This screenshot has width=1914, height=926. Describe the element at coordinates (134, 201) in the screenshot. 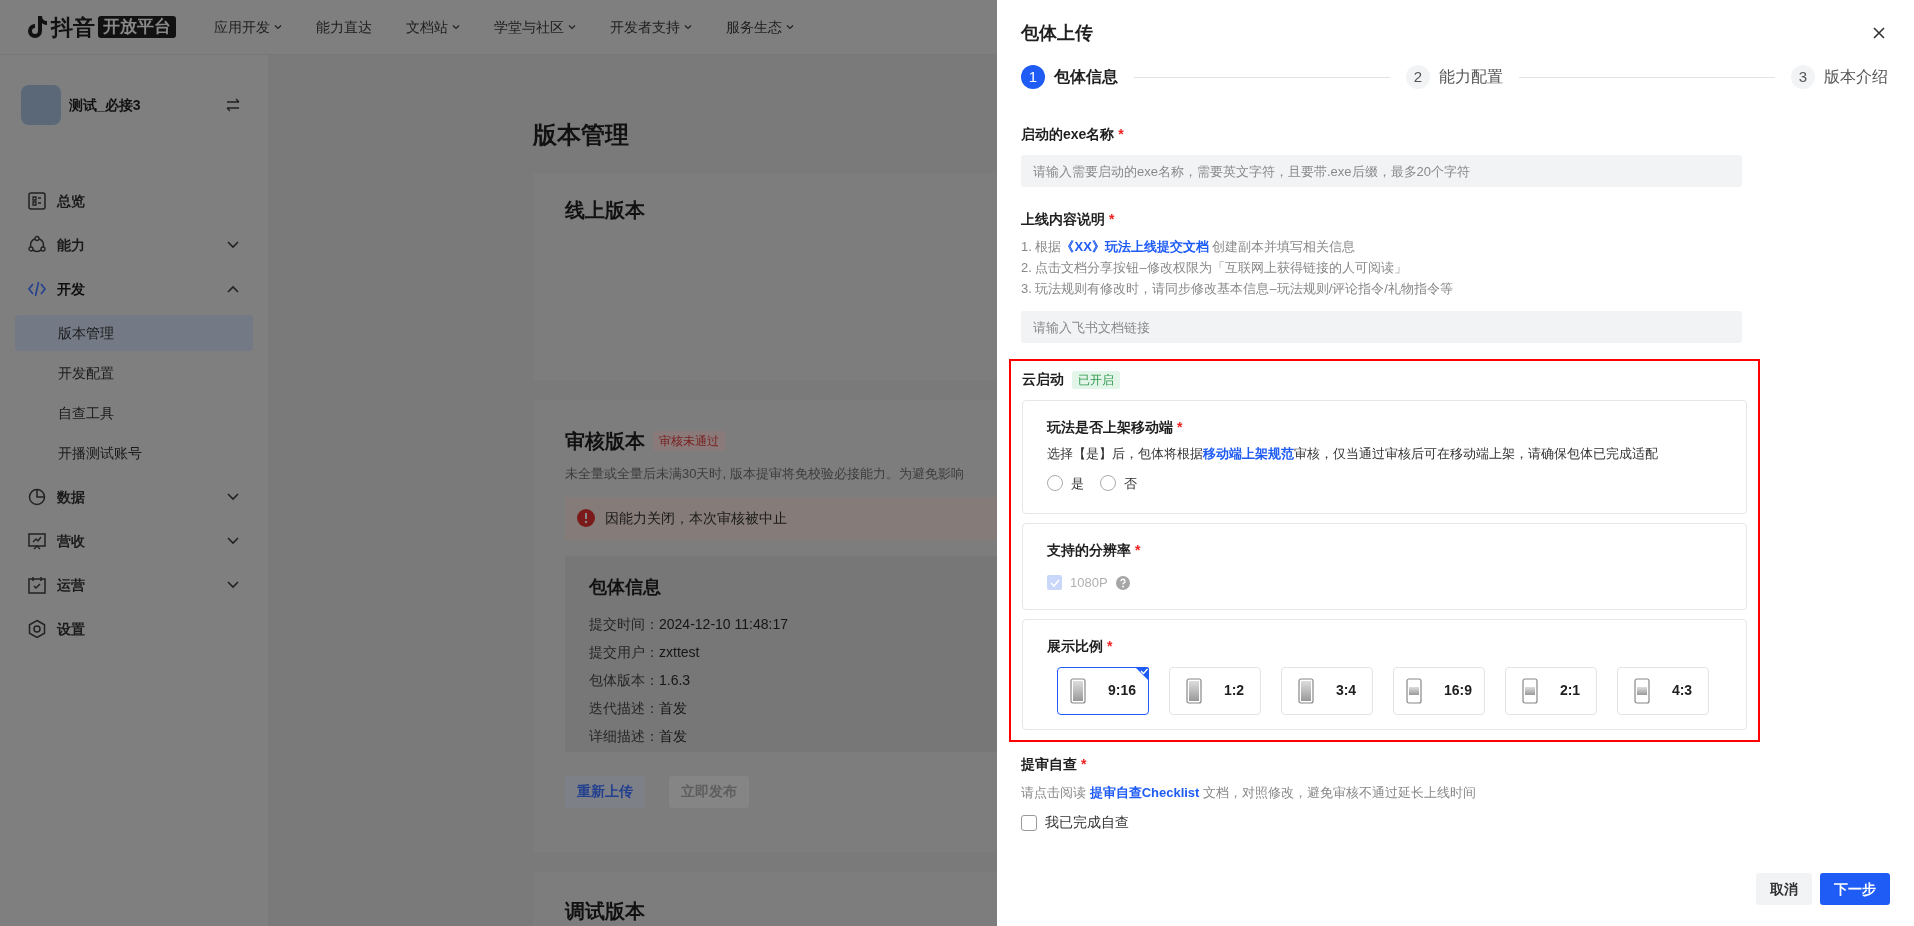

I see `sidebar-item: 总览` at that location.